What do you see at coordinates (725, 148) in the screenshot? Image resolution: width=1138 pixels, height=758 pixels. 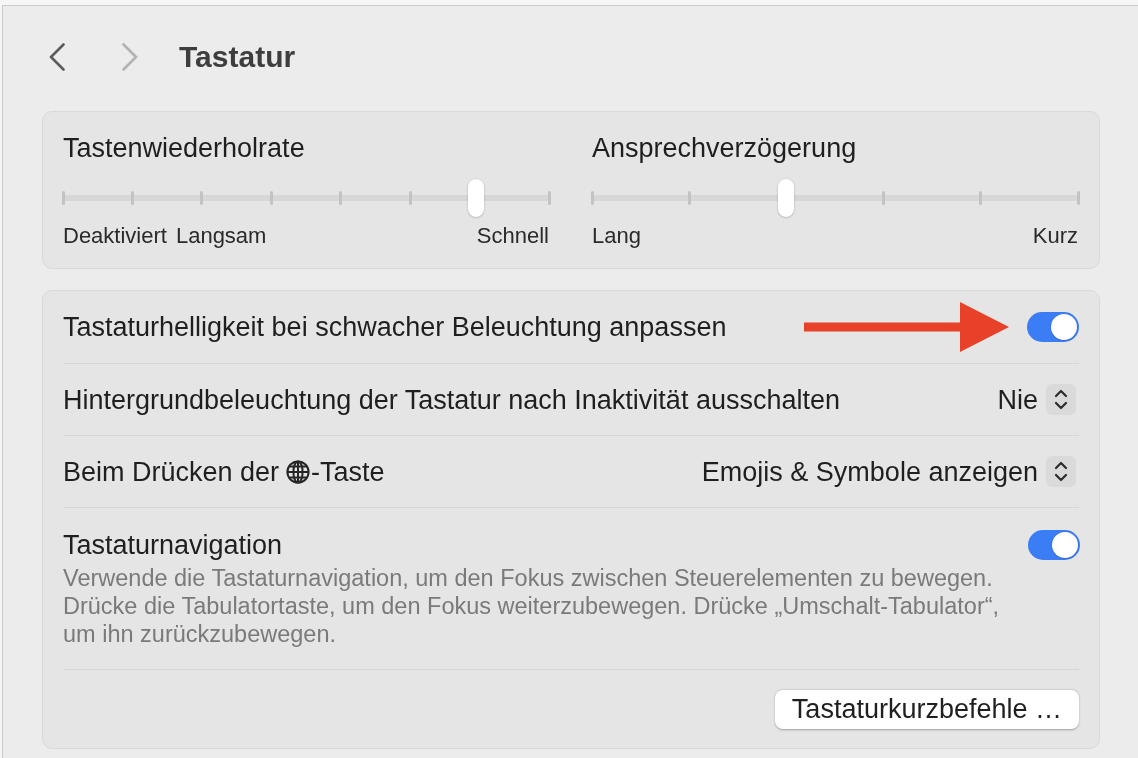 I see `slider-label: Ansprechverzögerung` at bounding box center [725, 148].